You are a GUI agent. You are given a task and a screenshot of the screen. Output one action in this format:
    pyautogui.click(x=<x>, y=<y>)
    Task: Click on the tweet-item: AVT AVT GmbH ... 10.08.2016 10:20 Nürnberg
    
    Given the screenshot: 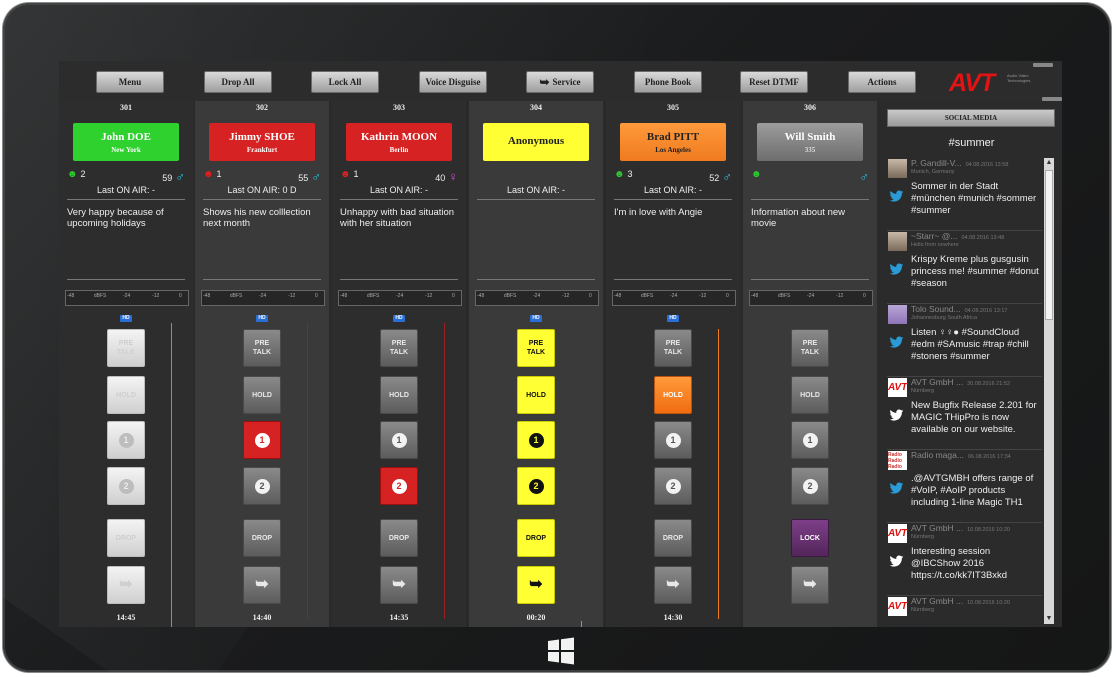 What is the action you would take?
    pyautogui.click(x=964, y=610)
    